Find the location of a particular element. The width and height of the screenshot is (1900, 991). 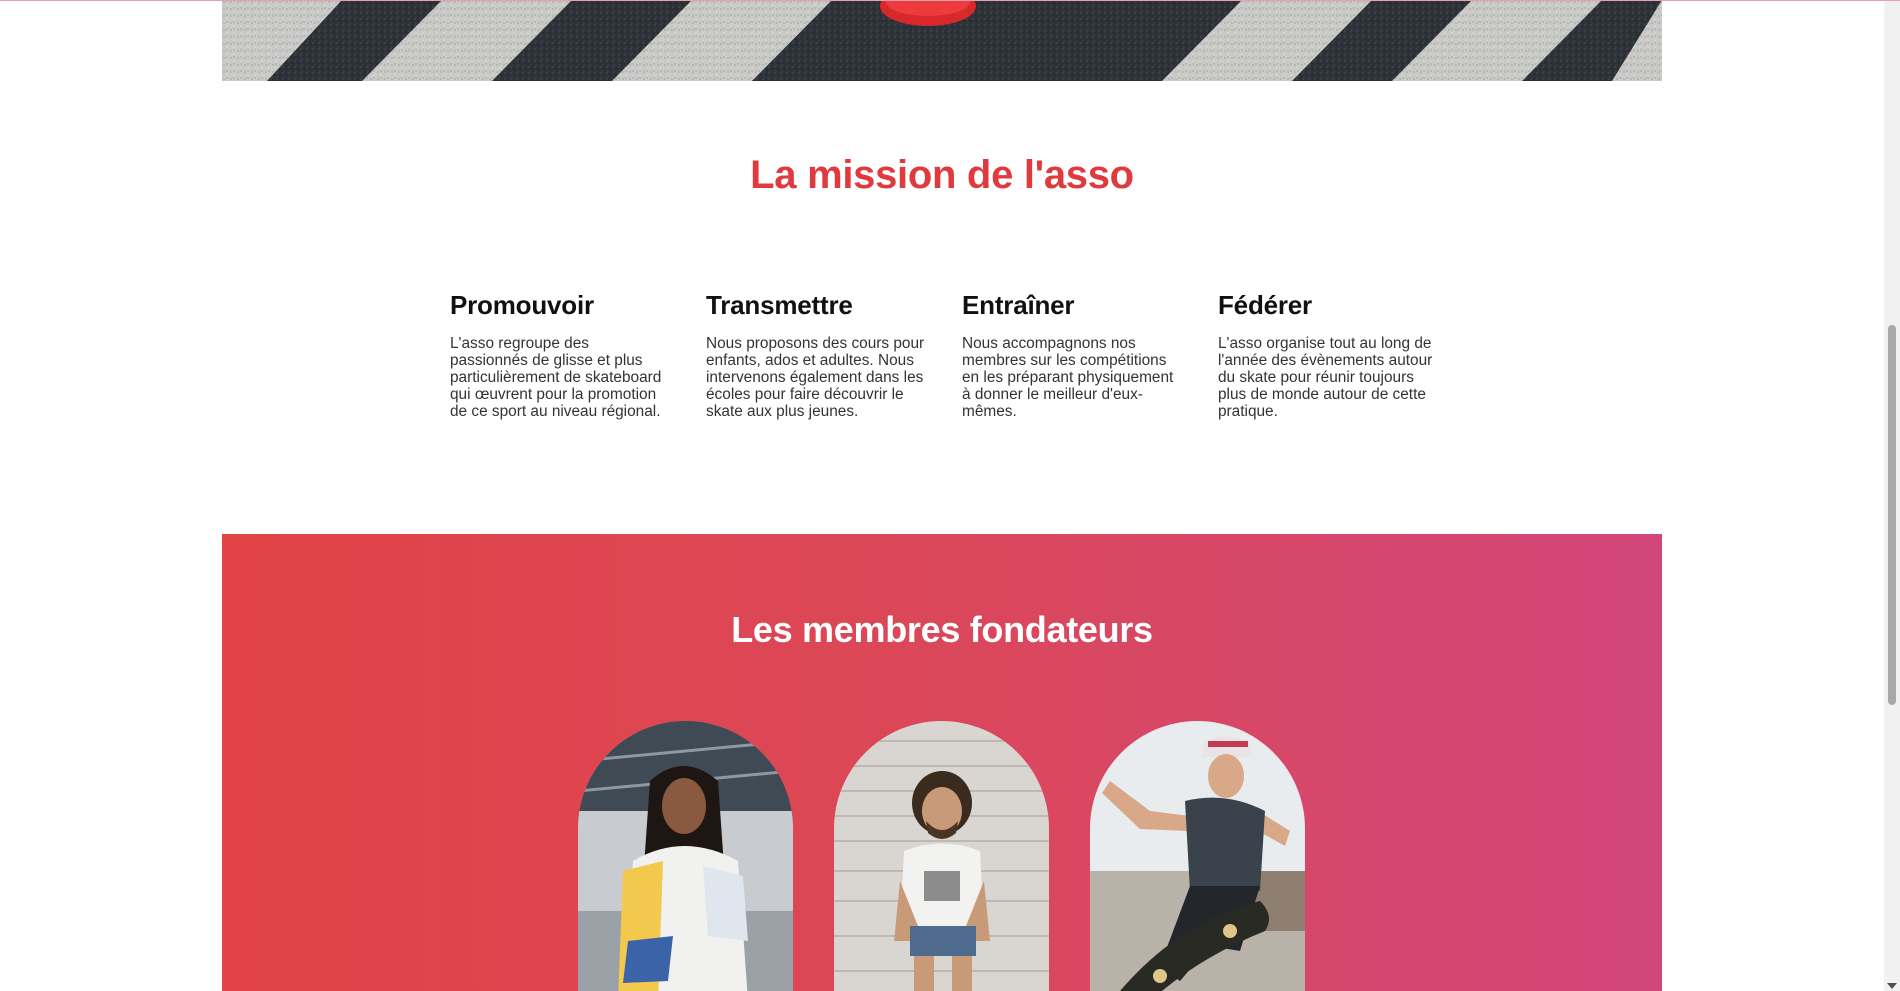

pillar-title: Entraîner is located at coordinates (1018, 305).